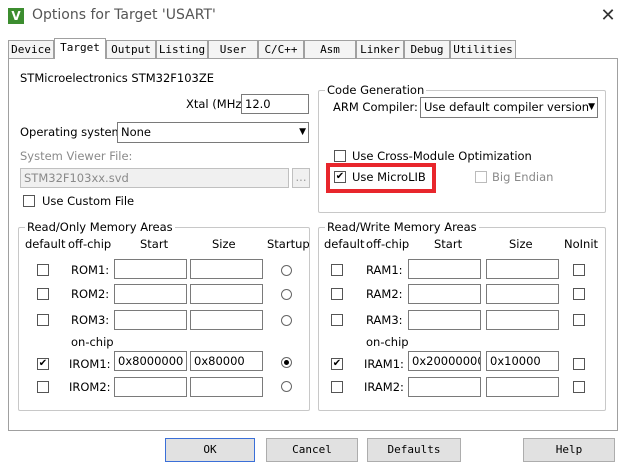 Image resolution: width=626 pixels, height=470 pixels. I want to click on xtal-input: 12.0, so click(275, 104).